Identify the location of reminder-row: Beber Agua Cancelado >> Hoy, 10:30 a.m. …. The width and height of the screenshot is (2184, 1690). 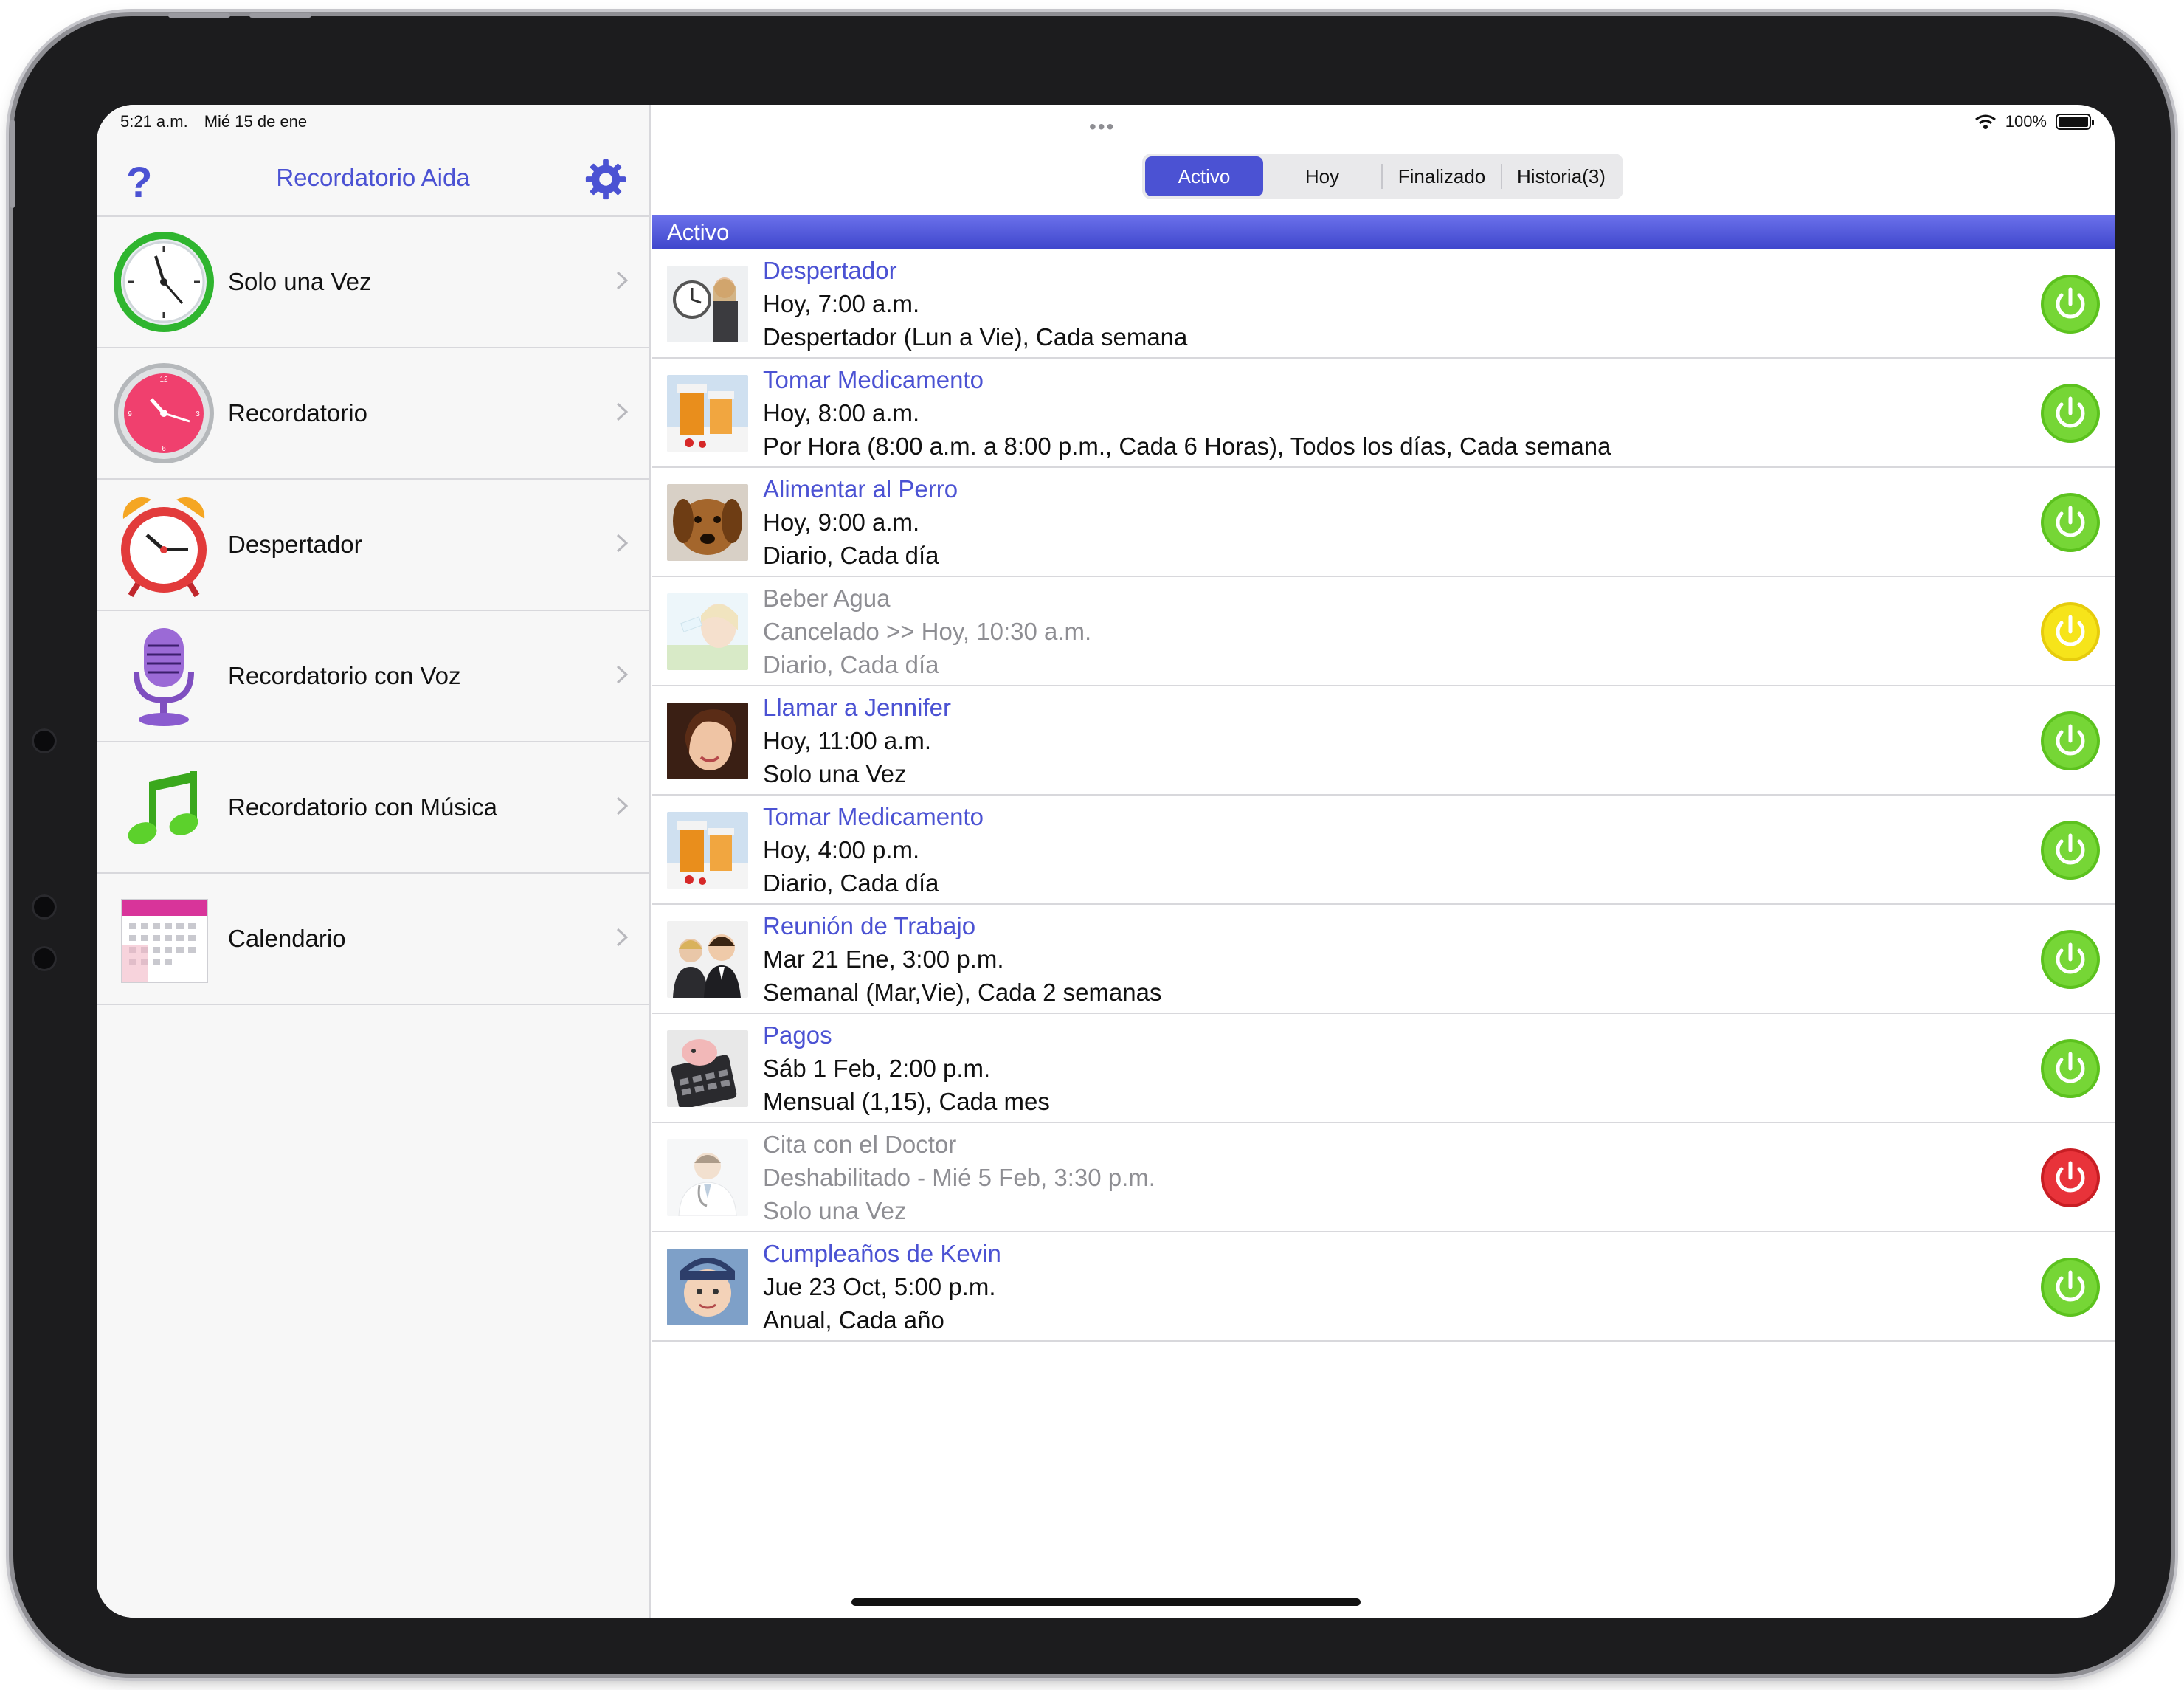
(1383, 632).